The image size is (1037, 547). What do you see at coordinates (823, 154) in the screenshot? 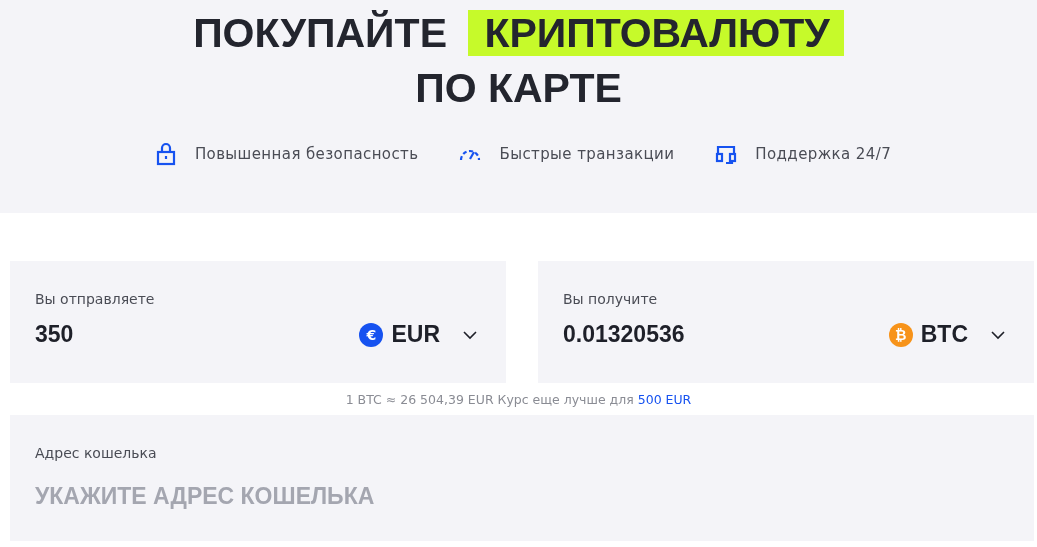
I see `feature-label: Поддержка 24/7` at bounding box center [823, 154].